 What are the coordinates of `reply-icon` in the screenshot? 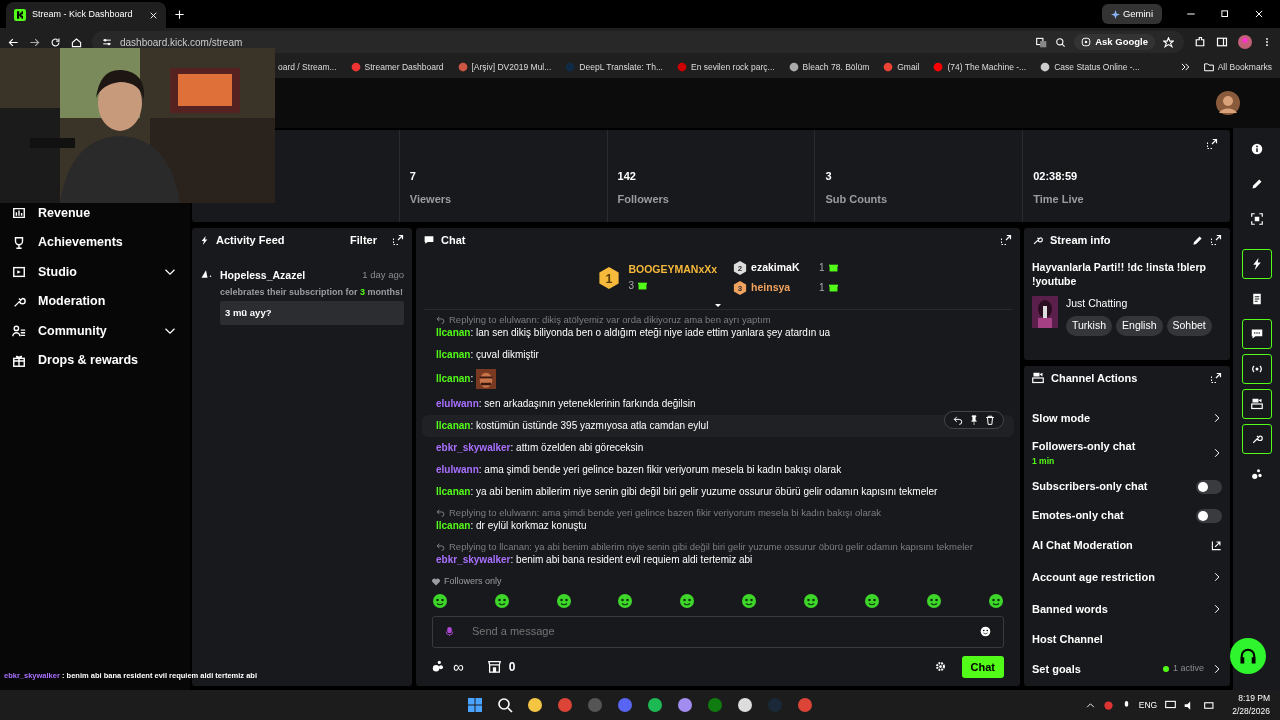 It's located at (958, 419).